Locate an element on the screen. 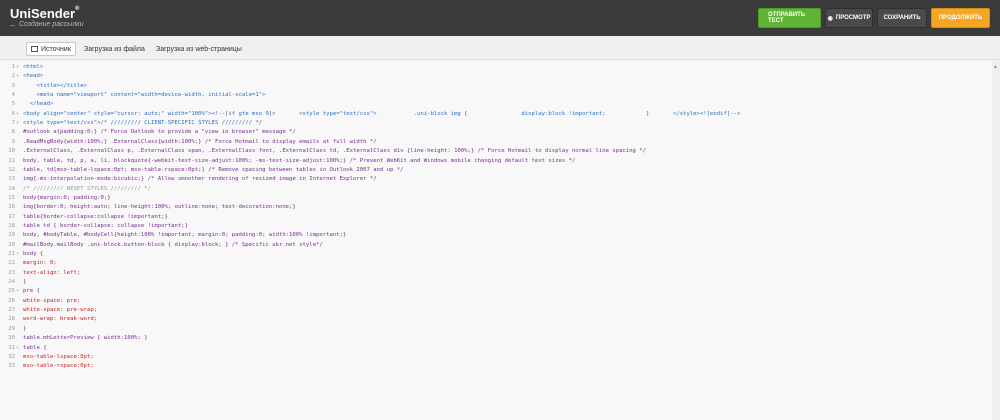  code-line: 25 ▾ pre { is located at coordinates (500, 291).